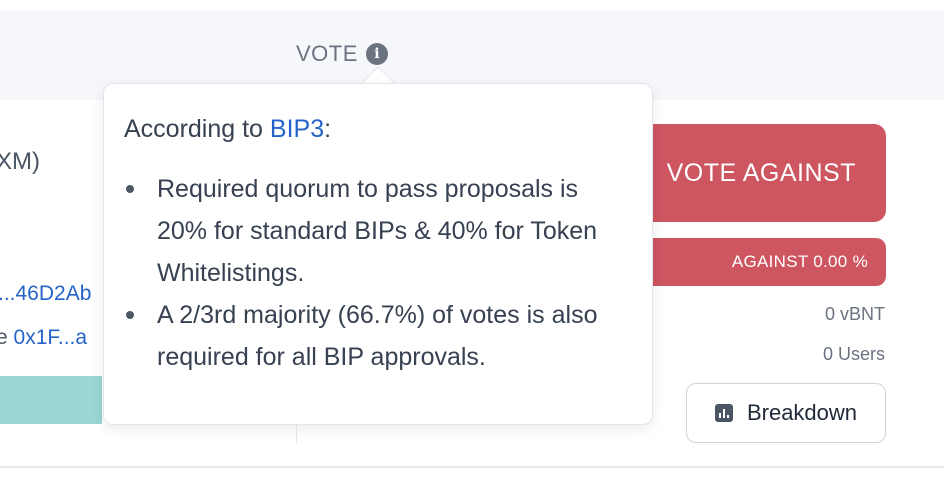 The height and width of the screenshot is (480, 944). Describe the element at coordinates (751, 173) in the screenshot. I see `vote-against-button: VOTE AGAINST` at that location.